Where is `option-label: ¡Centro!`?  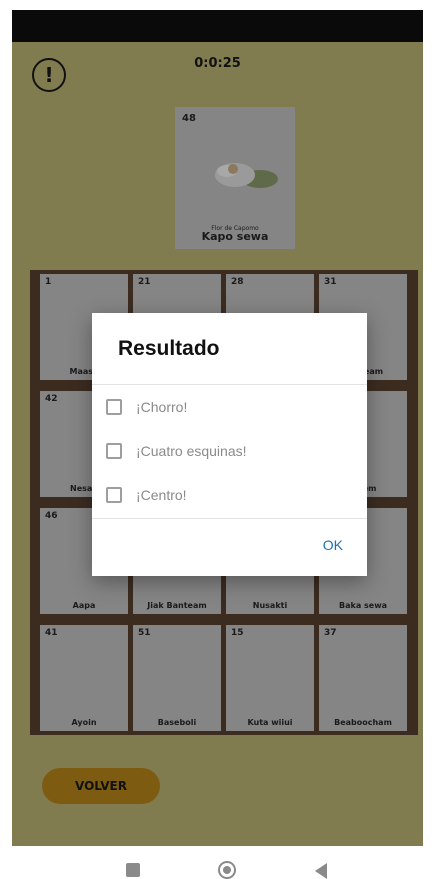 option-label: ¡Centro! is located at coordinates (161, 495).